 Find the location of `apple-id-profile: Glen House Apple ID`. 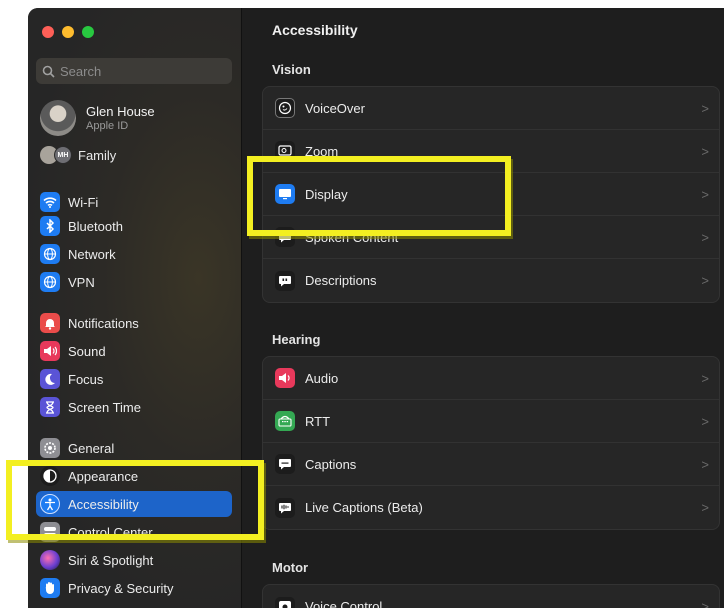

apple-id-profile: Glen House Apple ID is located at coordinates (97, 118).